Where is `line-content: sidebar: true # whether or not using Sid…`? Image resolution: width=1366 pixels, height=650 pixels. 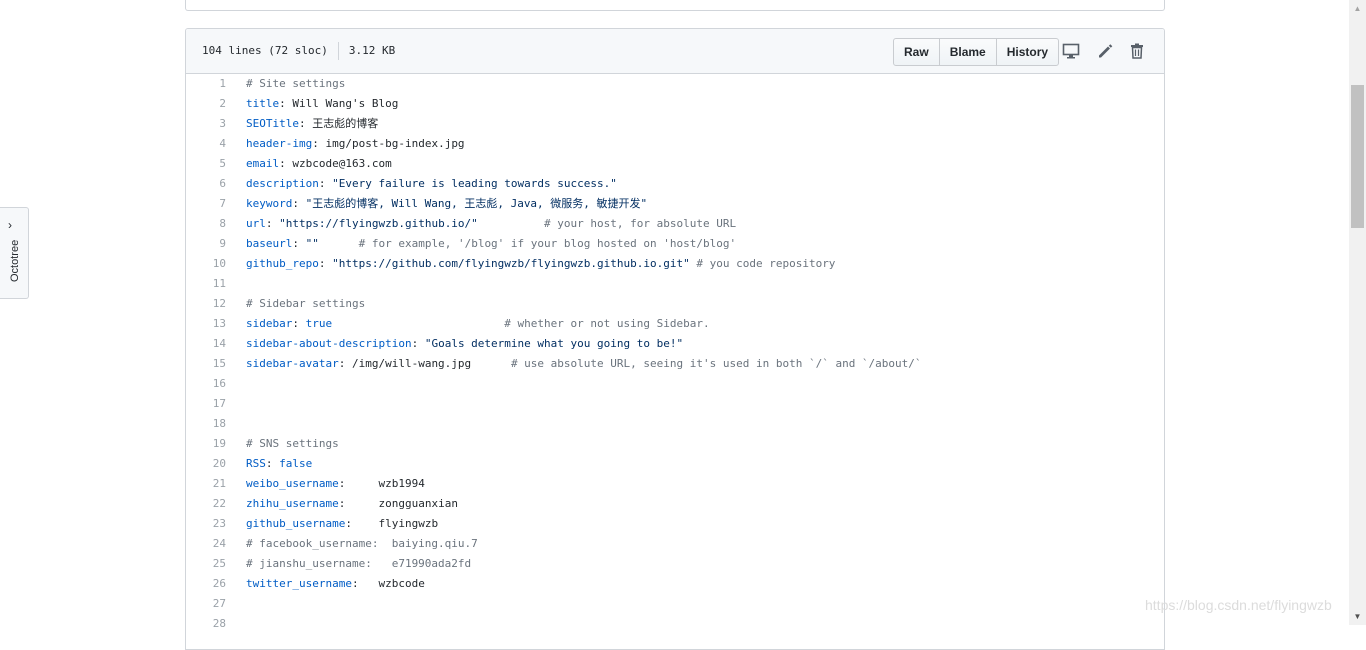 line-content: sidebar: true # whether or not using Sid… is located at coordinates (478, 324).